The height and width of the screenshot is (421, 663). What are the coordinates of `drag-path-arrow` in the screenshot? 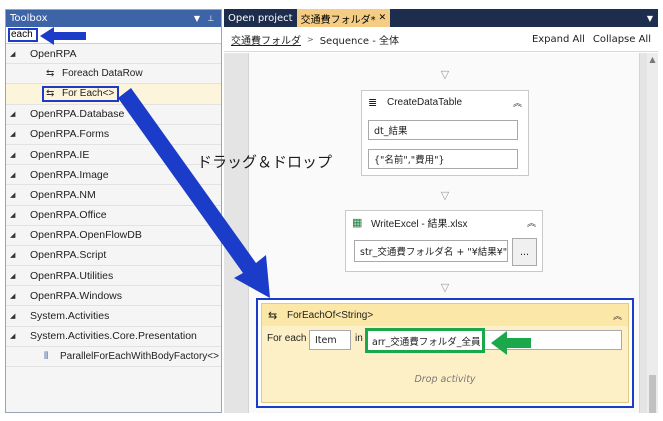 It's located at (194, 193).